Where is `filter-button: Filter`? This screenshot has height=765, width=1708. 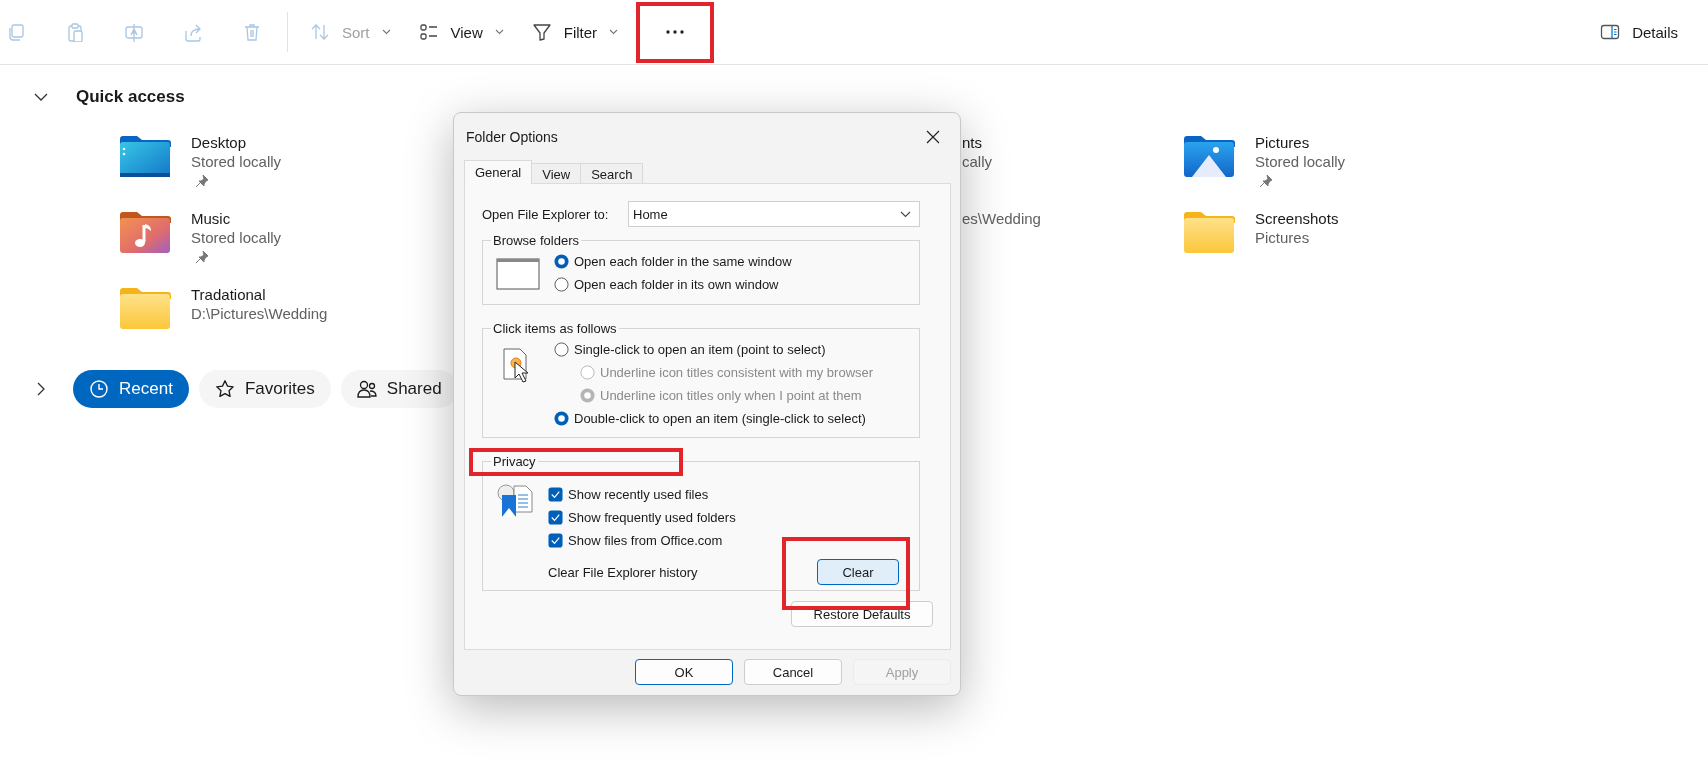
filter-button: Filter is located at coordinates (575, 32).